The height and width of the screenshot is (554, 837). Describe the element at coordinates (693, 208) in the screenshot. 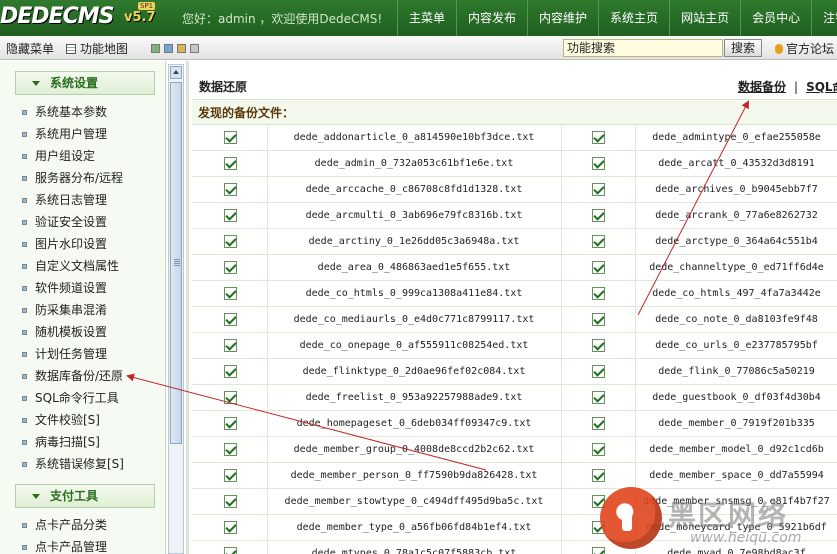

I see `arrow-to-backup-link` at that location.